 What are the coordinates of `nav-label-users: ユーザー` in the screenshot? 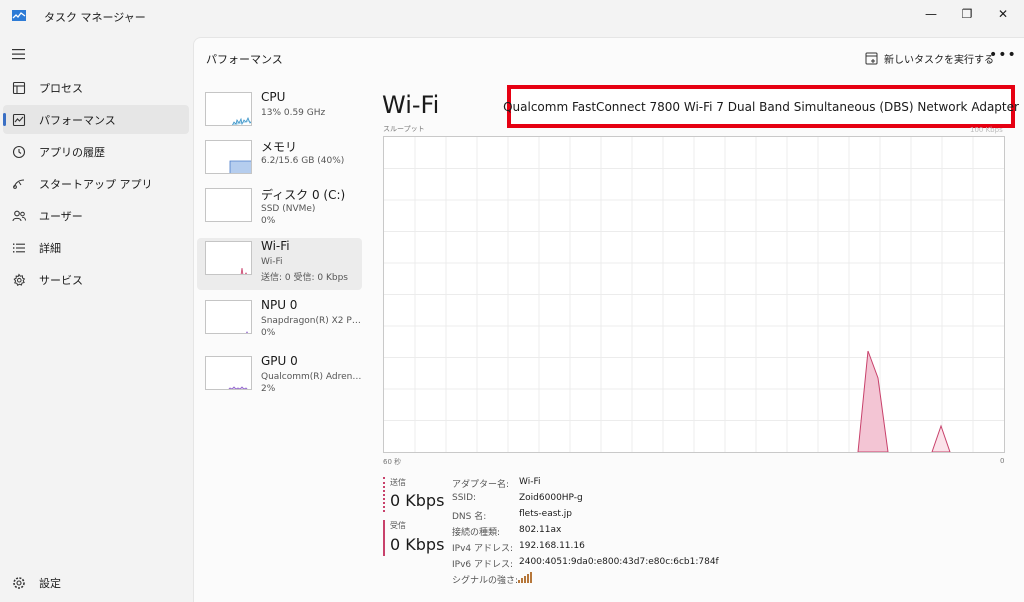 It's located at (61, 216).